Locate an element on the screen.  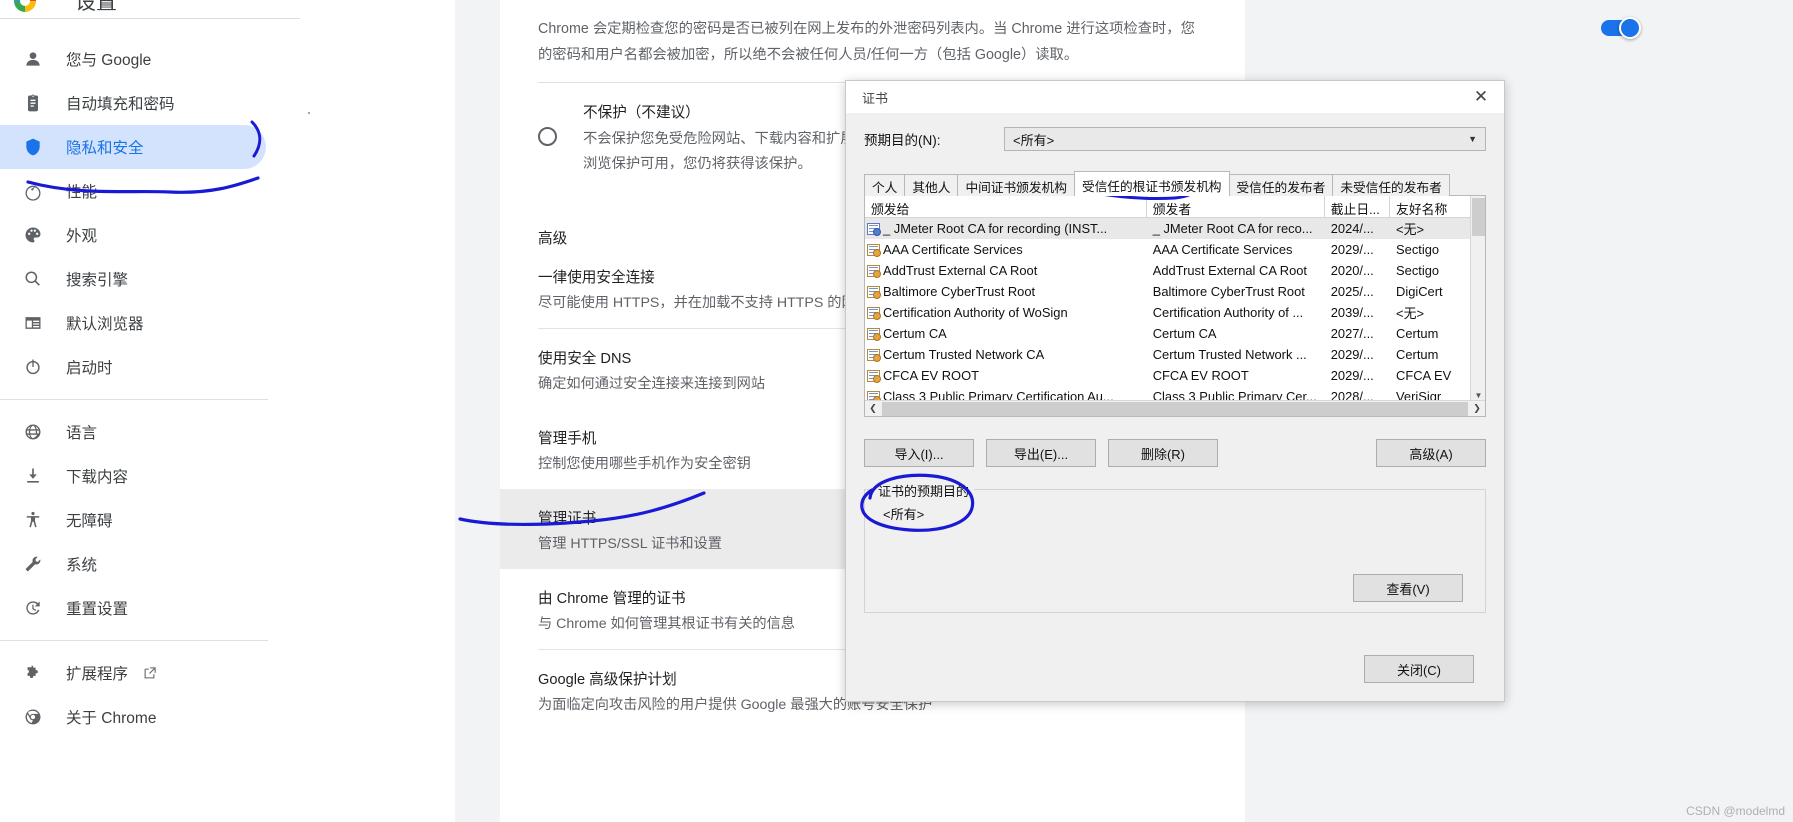
table-row: Certum CA Certum CA 2027/... Certum is located at coordinates (1175, 333).